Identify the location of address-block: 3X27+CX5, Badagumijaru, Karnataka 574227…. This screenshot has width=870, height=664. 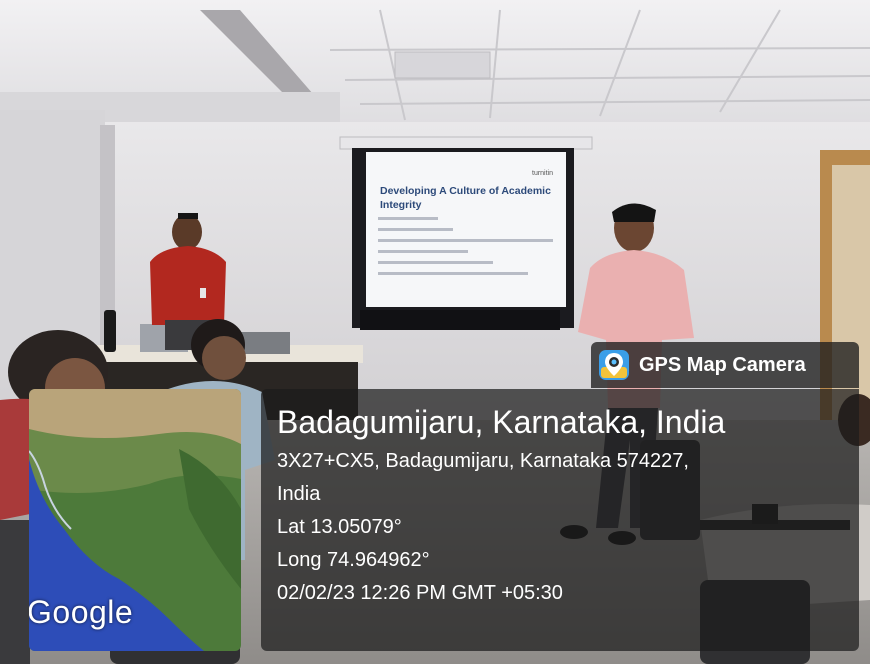
(568, 478).